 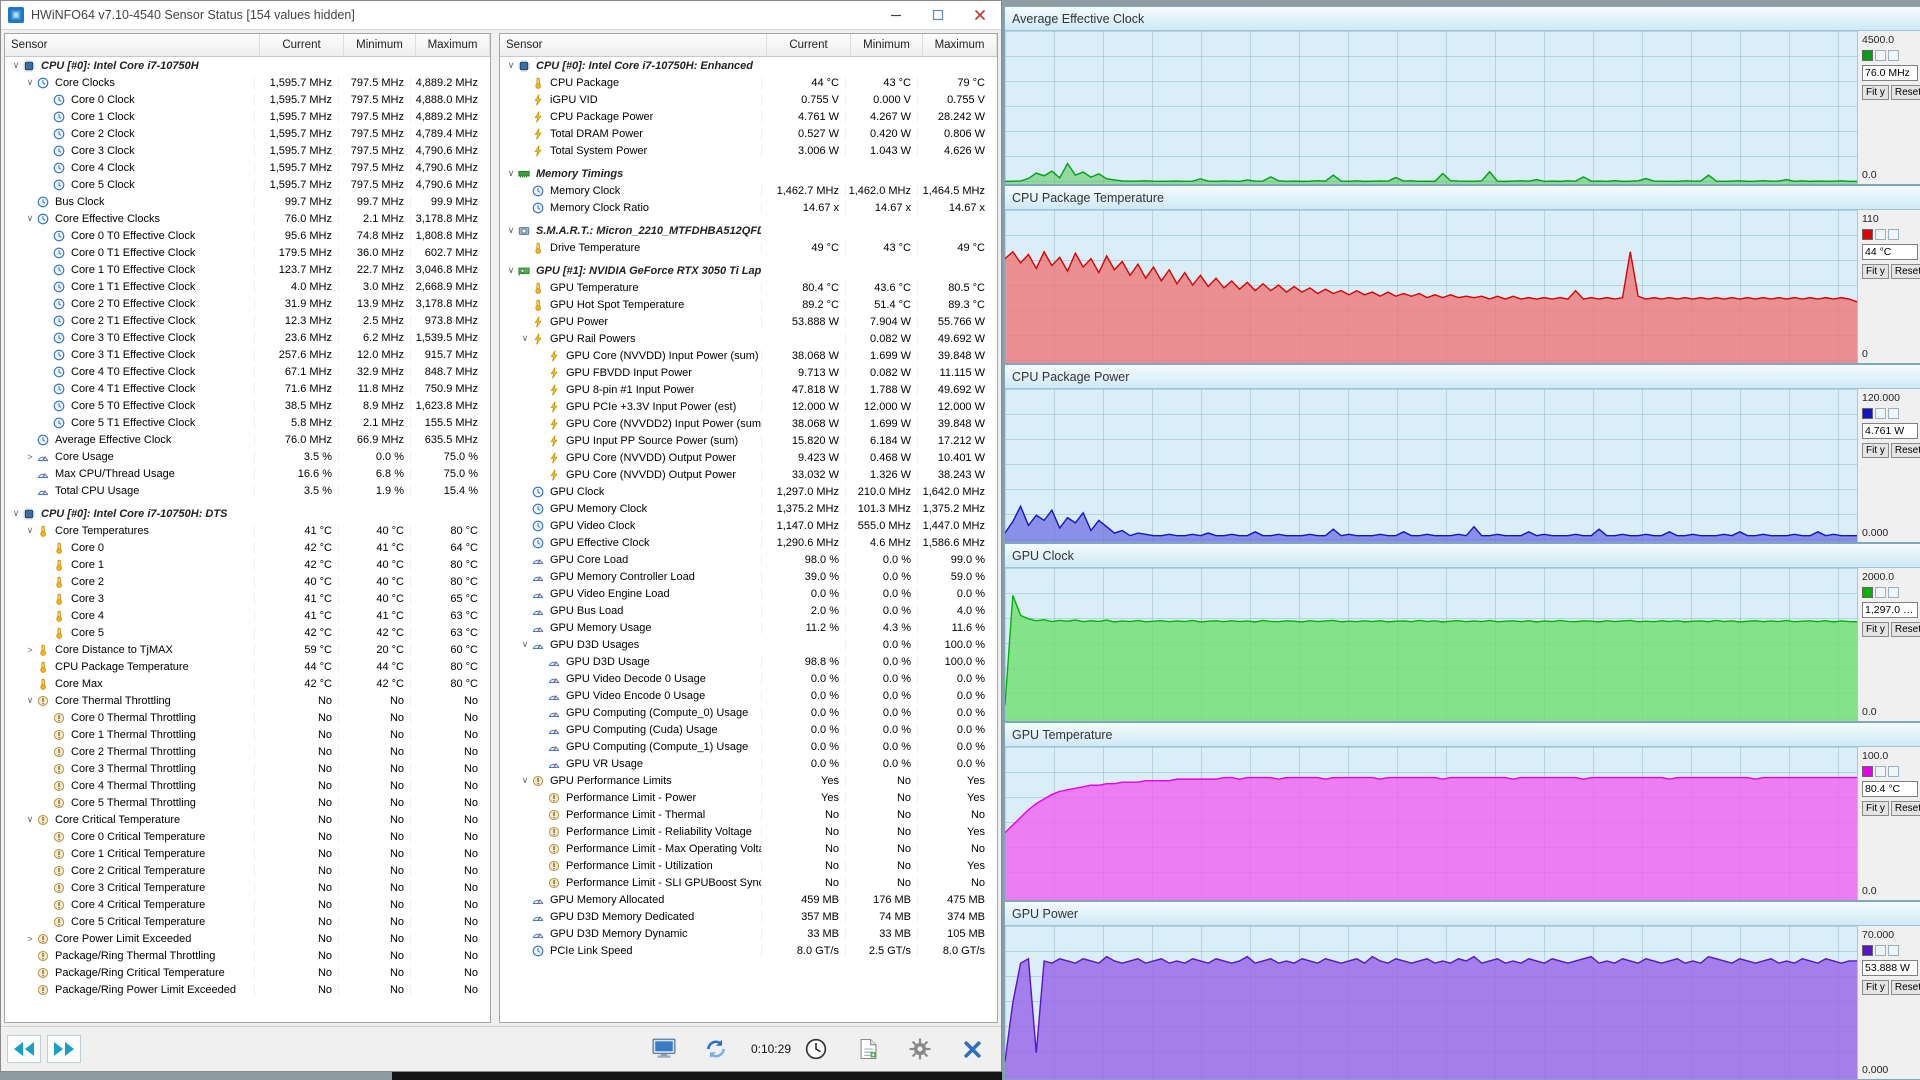 I want to click on nav-back-button, so click(x=24, y=1049).